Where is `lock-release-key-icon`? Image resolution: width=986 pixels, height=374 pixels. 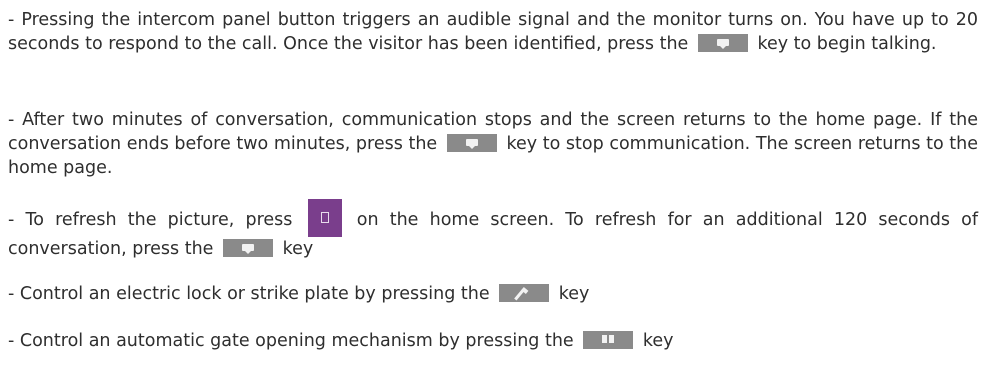
lock-release-key-icon is located at coordinates (524, 293).